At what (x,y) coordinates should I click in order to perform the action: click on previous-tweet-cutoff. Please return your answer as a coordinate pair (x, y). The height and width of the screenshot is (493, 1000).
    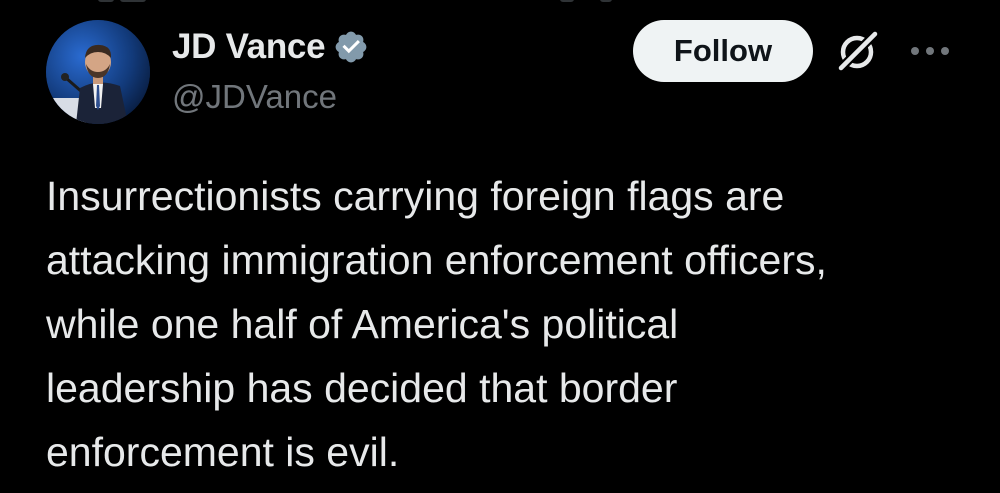
    Looking at the image, I should click on (500, 2).